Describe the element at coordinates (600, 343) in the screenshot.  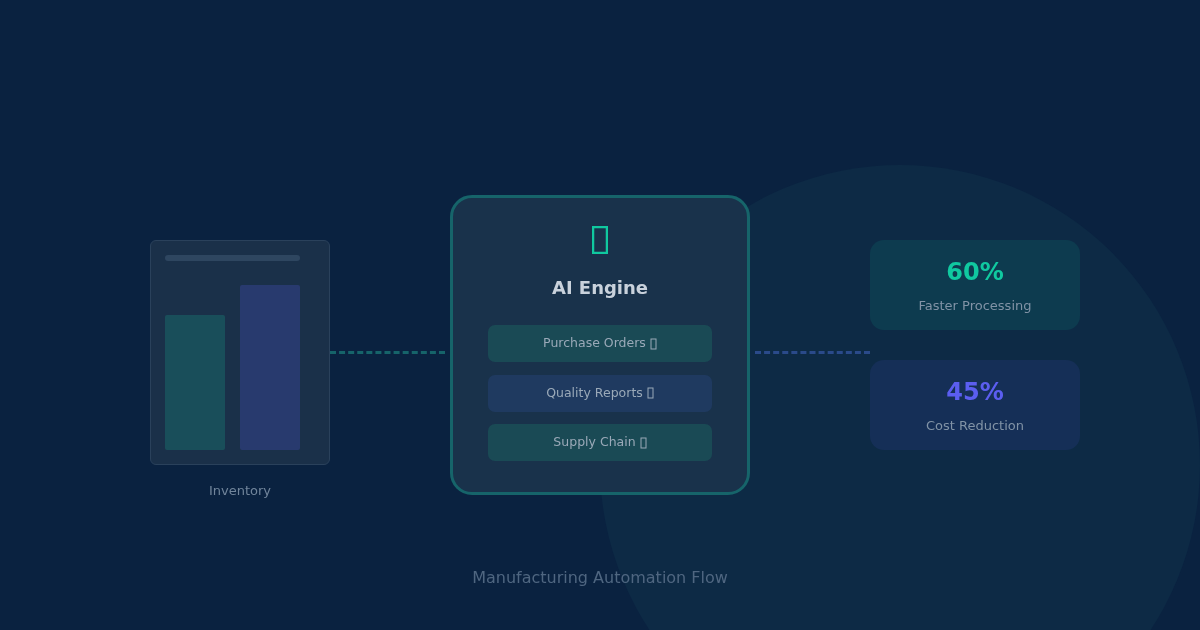
I see `data-source-item: Purchase Orders` at that location.